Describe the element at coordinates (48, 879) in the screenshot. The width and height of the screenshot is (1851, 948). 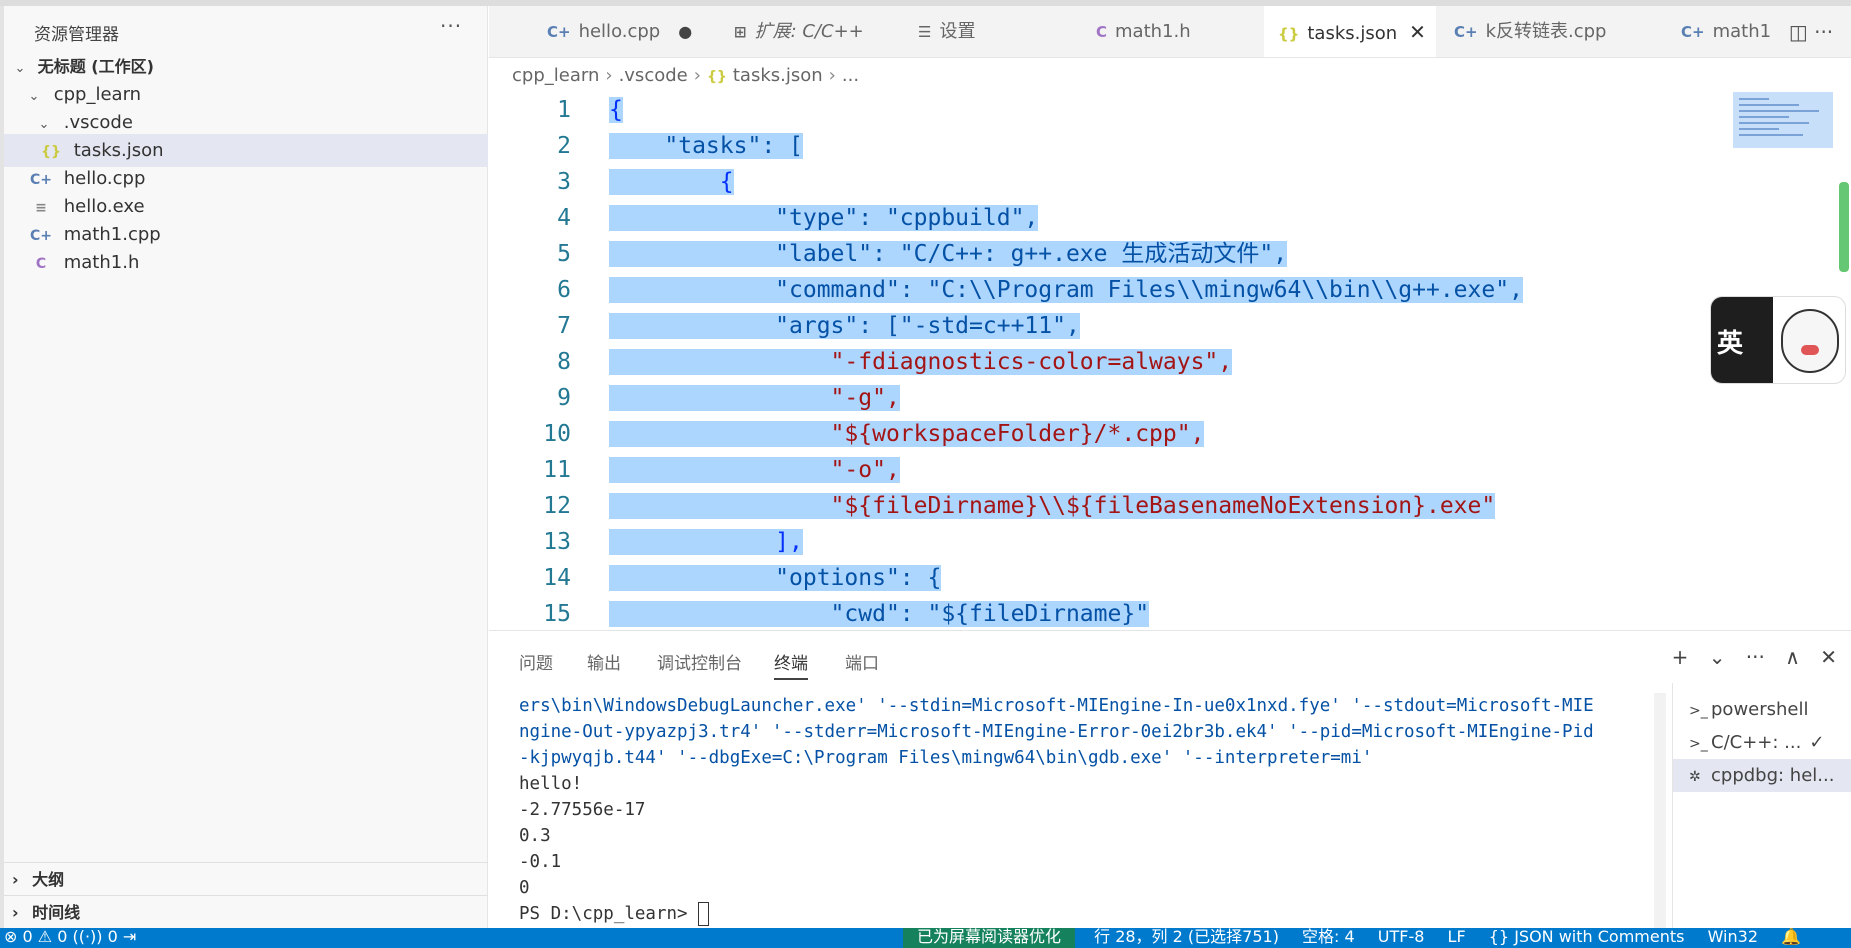
I see `outline-label: 大纲` at that location.